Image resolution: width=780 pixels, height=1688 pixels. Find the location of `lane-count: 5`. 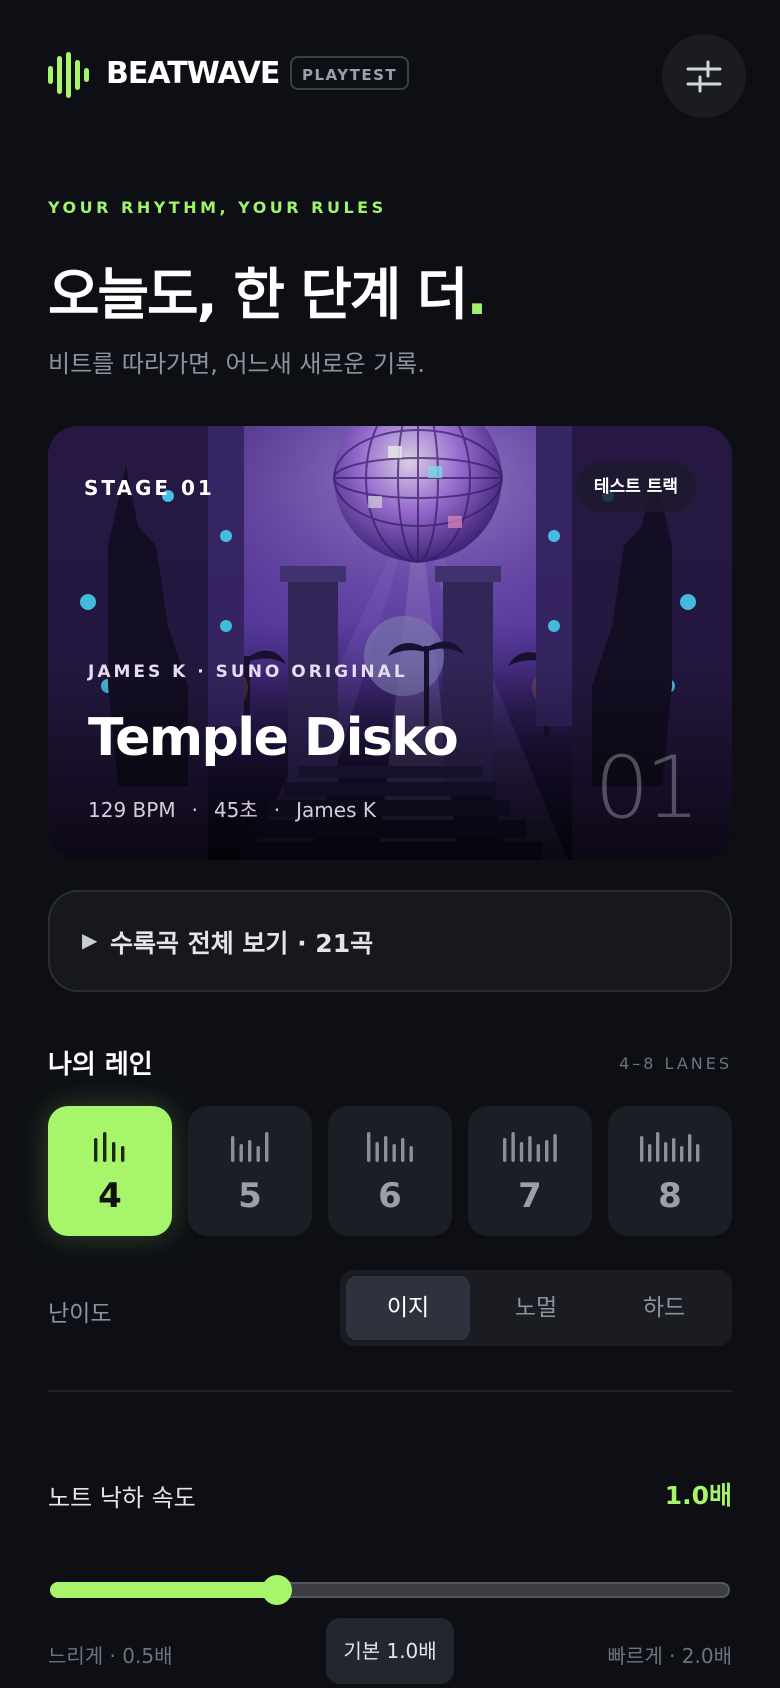

lane-count: 5 is located at coordinates (250, 1196).